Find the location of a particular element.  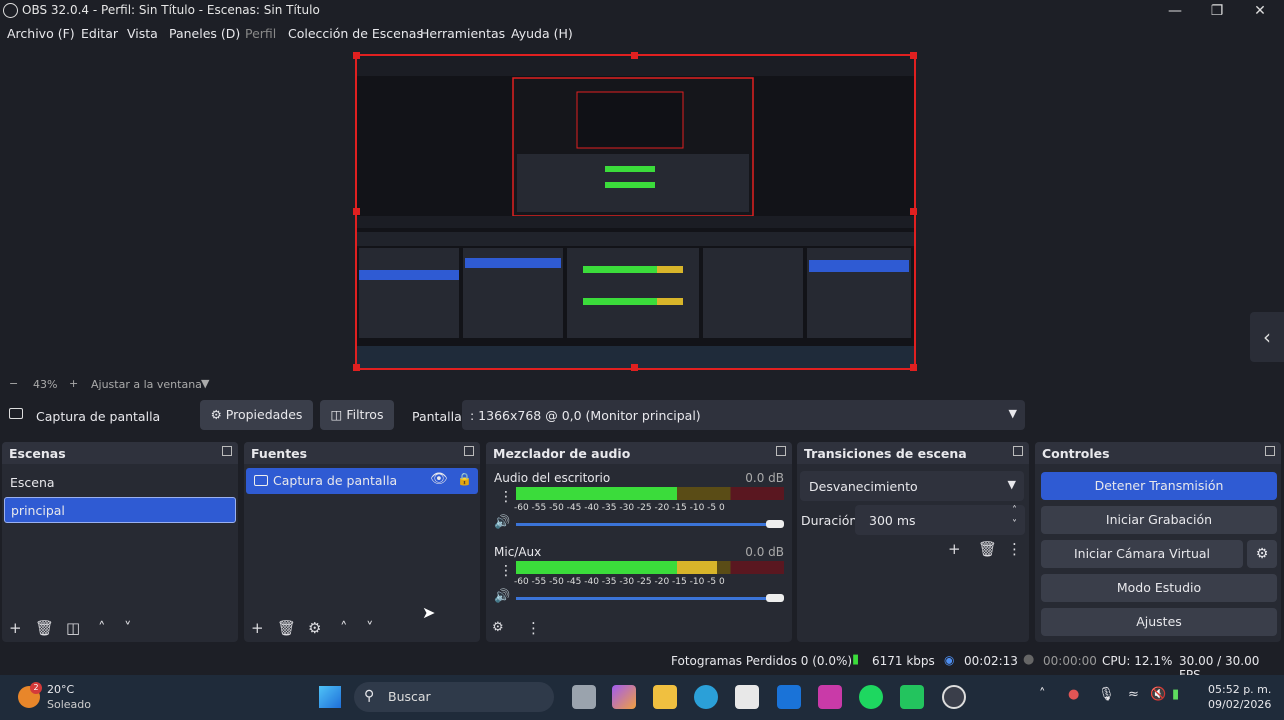

properties-button: ⚙ Propiedades is located at coordinates (256, 415).